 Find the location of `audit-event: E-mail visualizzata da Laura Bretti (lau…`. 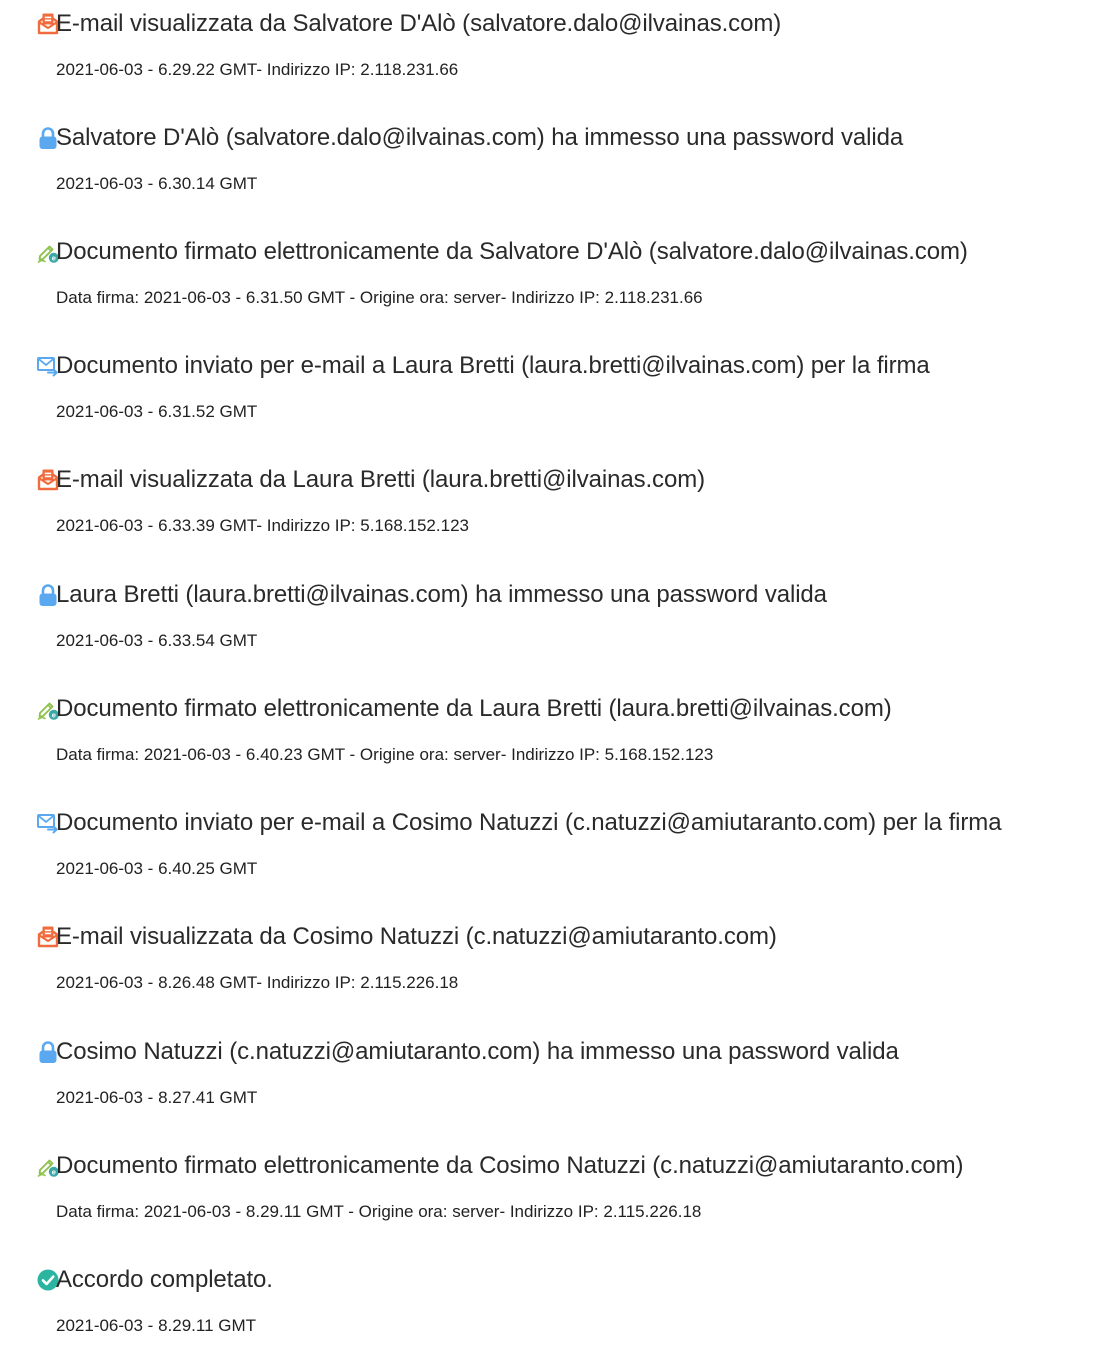

audit-event: E-mail visualizzata da Laura Bretti (lau… is located at coordinates (560, 506).